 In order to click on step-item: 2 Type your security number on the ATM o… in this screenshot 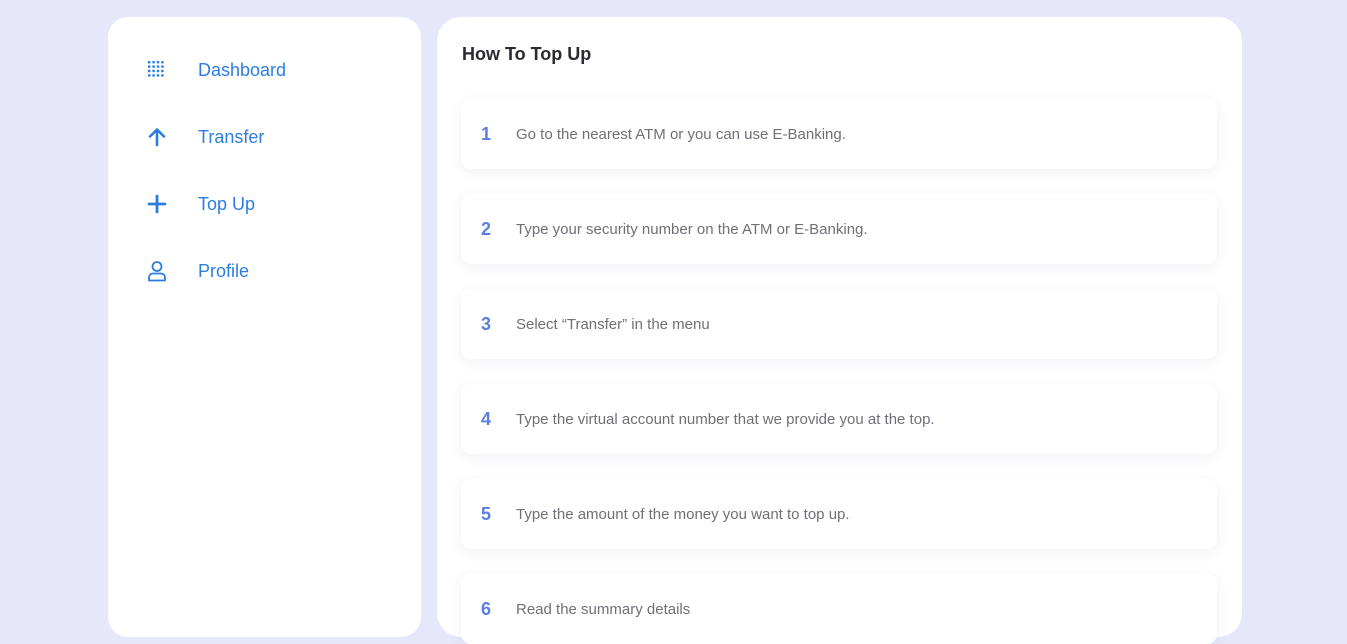, I will do `click(839, 229)`.